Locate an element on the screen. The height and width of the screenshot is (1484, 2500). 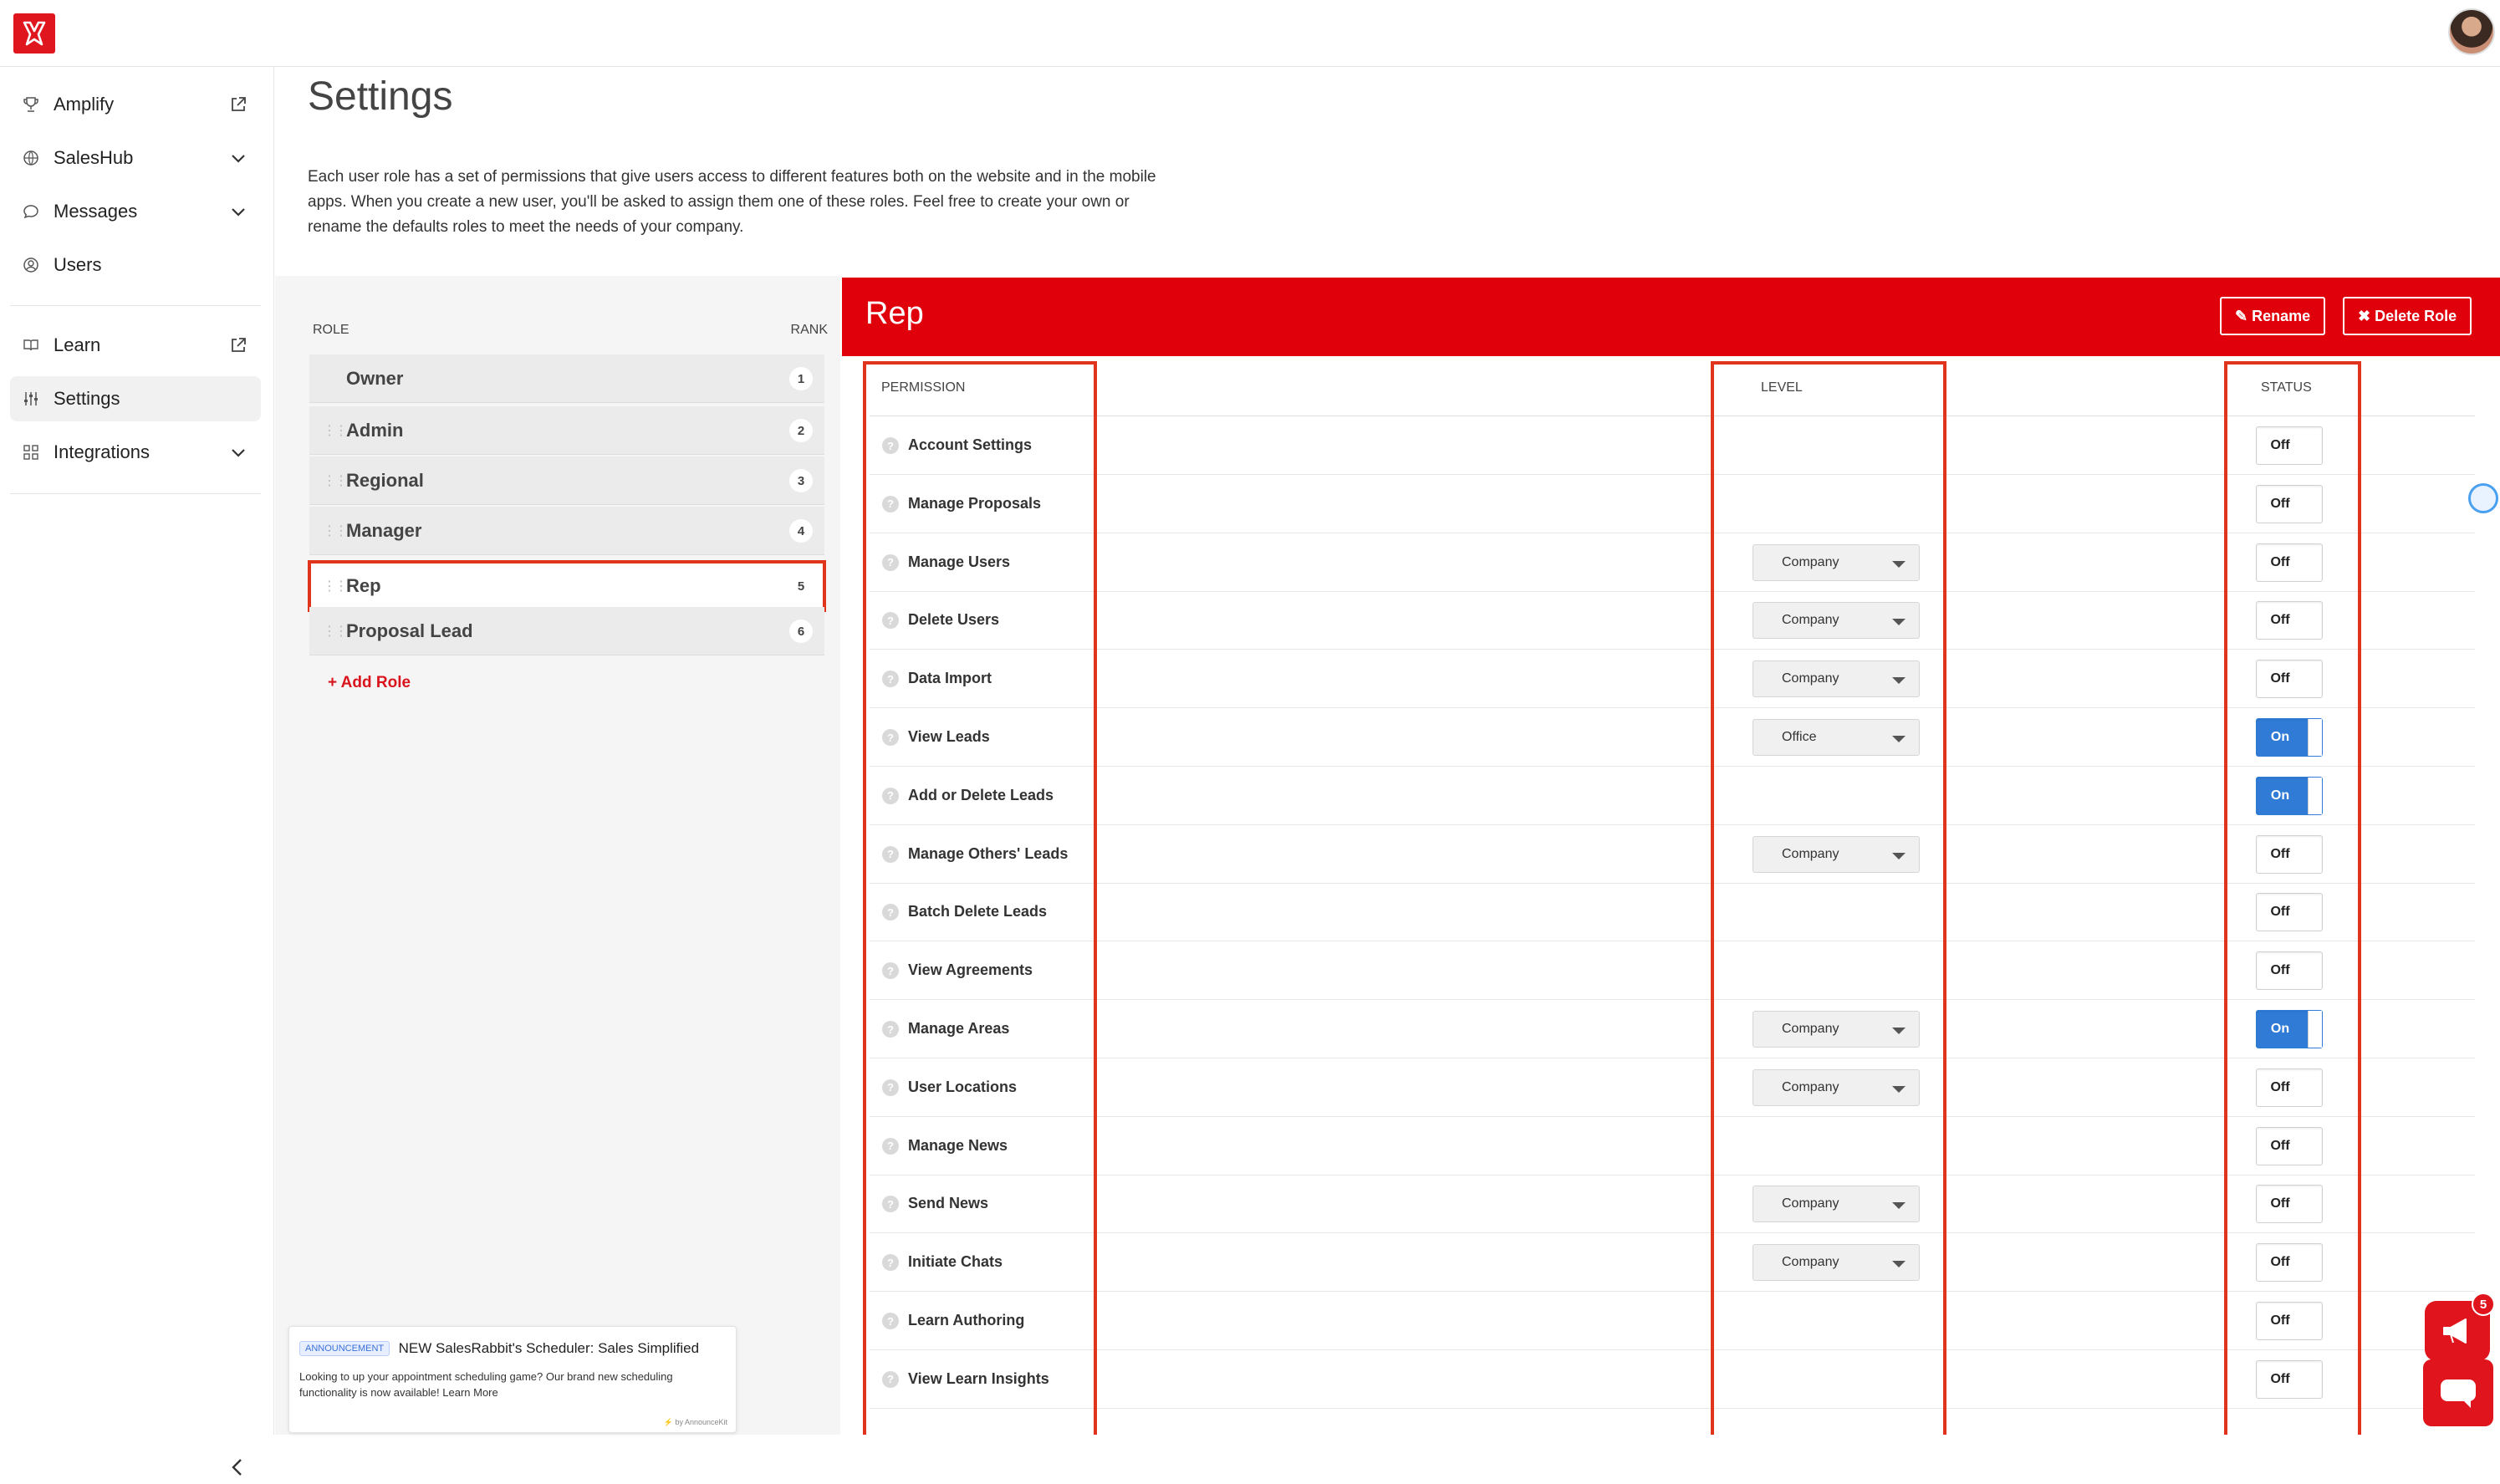
role-row-rep: ⋮⋮ Rep 5 is located at coordinates (567, 586).